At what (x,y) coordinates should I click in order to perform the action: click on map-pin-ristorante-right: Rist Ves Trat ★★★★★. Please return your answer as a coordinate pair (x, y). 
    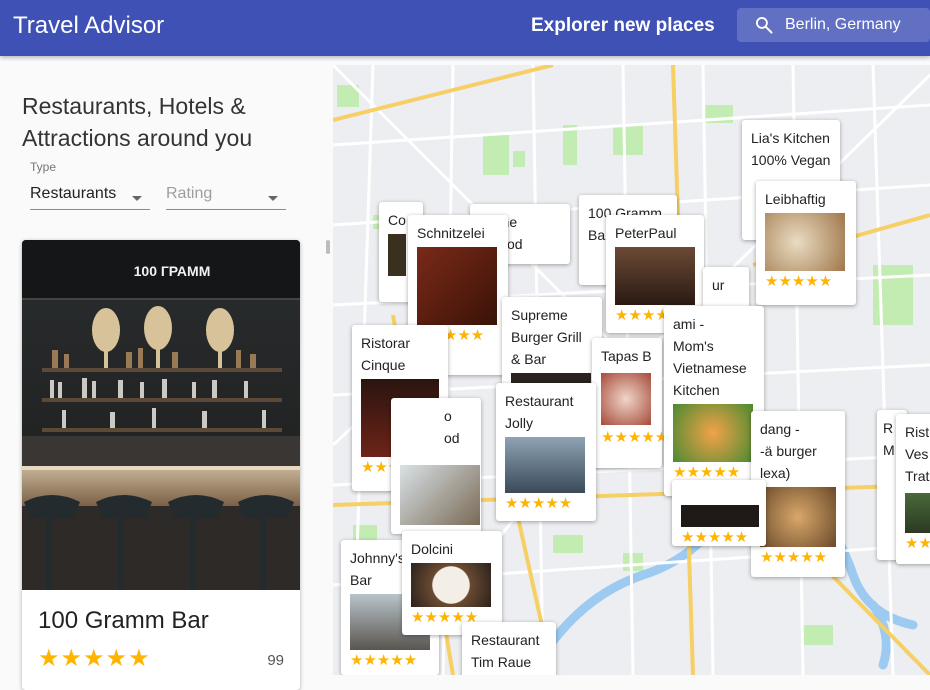
    Looking at the image, I should click on (913, 489).